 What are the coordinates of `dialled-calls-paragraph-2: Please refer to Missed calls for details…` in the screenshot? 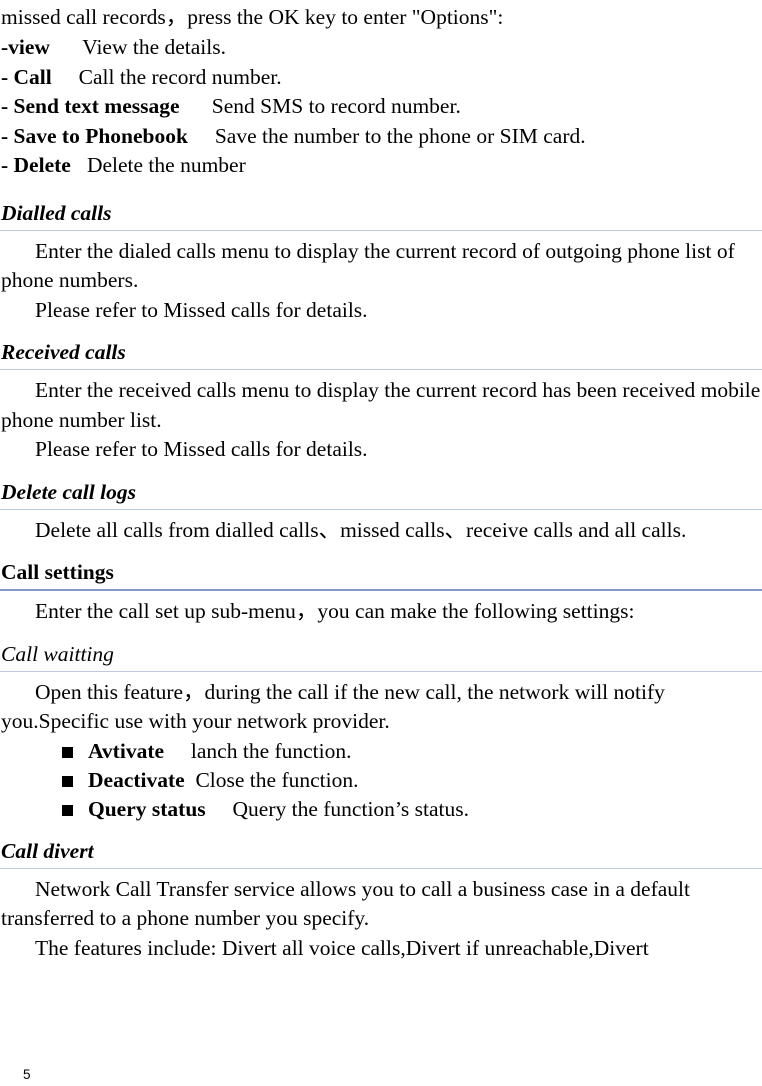 It's located at (201, 309).